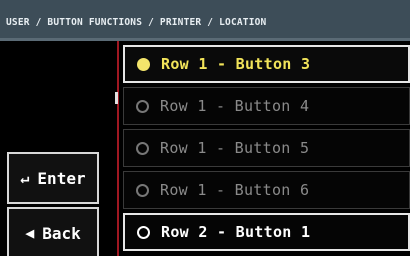 The image size is (410, 256). I want to click on back-label: Back, so click(61, 233).